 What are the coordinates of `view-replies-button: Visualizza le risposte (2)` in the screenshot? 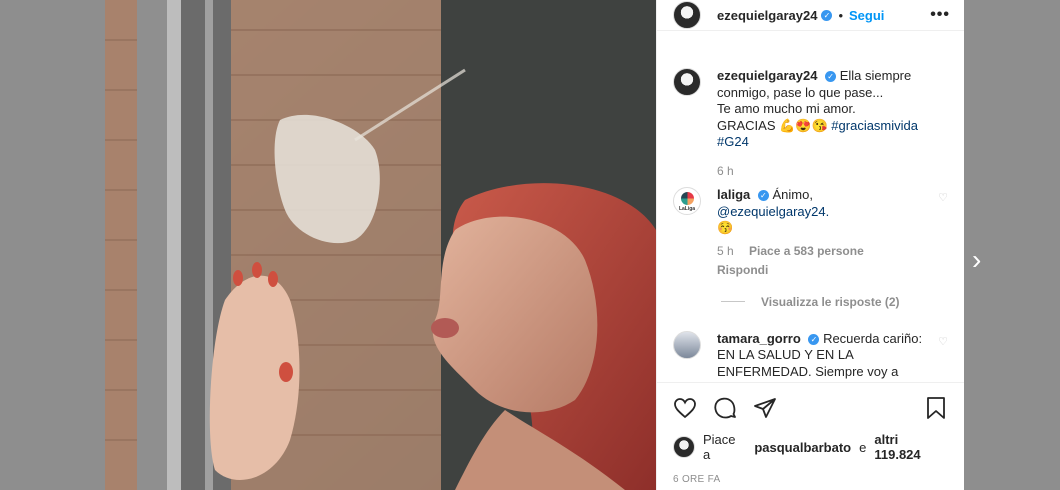 It's located at (834, 302).